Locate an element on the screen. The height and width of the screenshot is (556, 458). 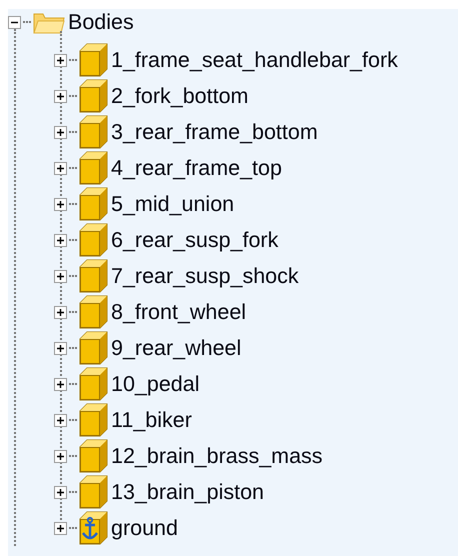
tree-item: 5_mid_union is located at coordinates (172, 204).